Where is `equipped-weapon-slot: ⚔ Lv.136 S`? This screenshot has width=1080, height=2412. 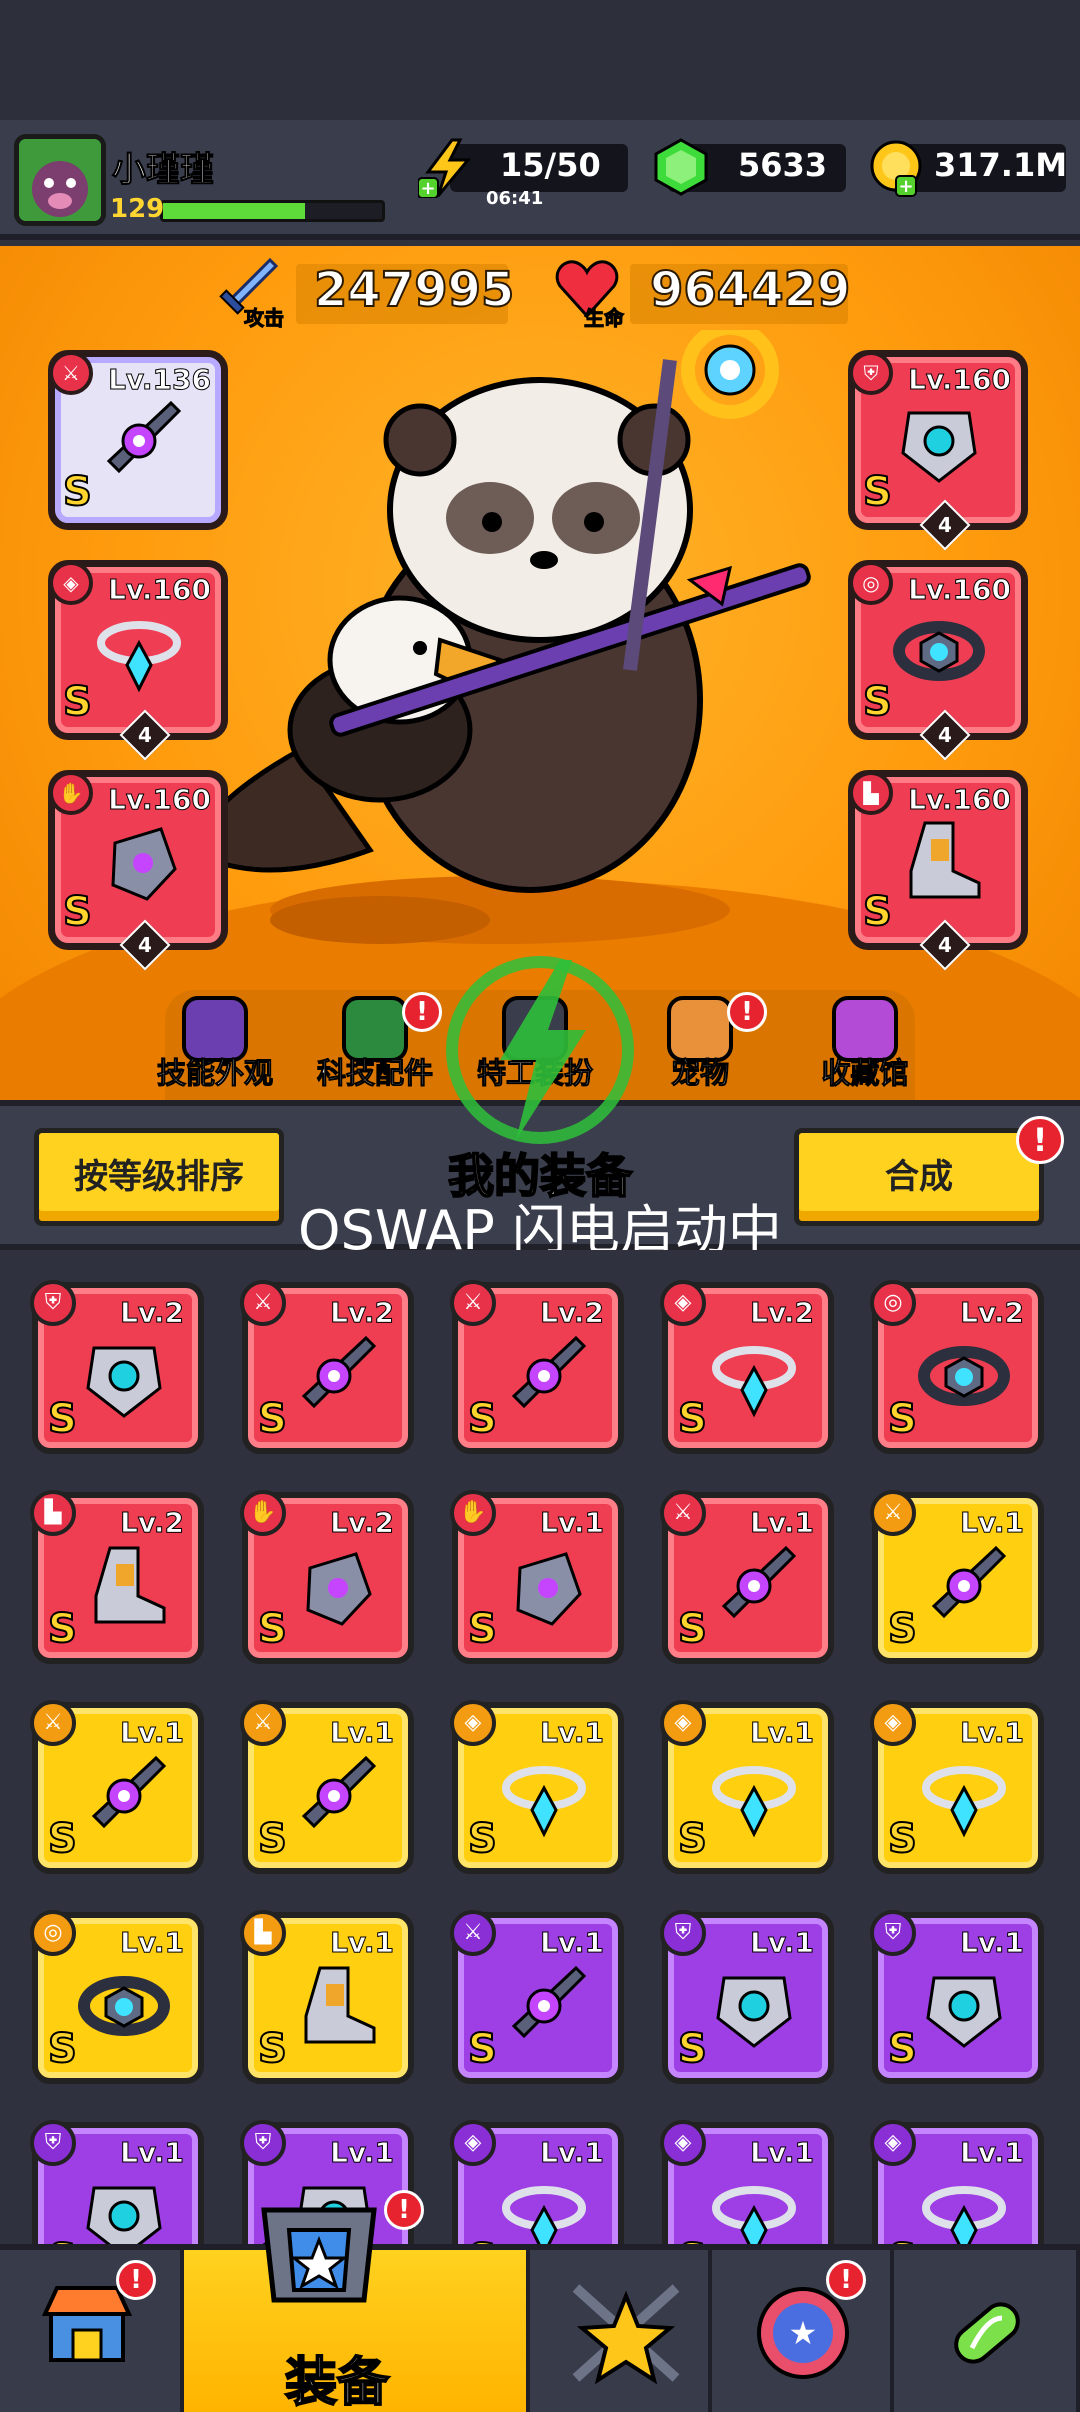 equipped-weapon-slot: ⚔ Lv.136 S is located at coordinates (138, 440).